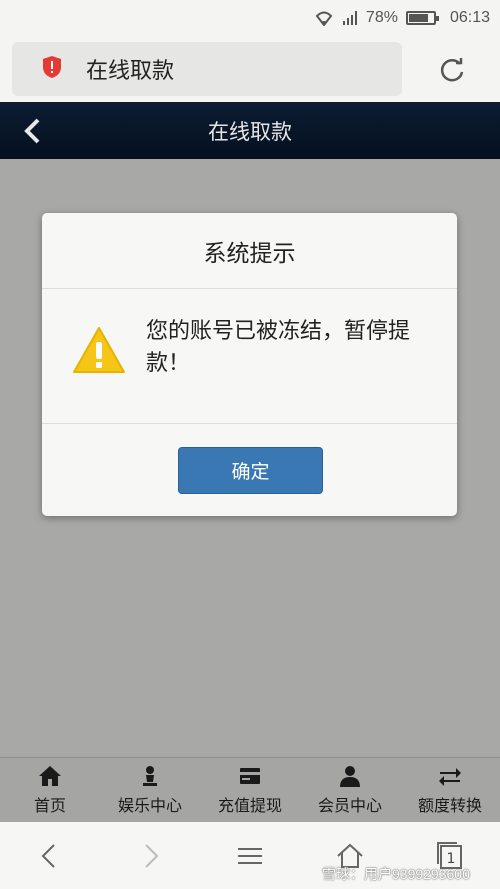 This screenshot has width=500, height=889. I want to click on nav-label: 会员中心, so click(349, 805).